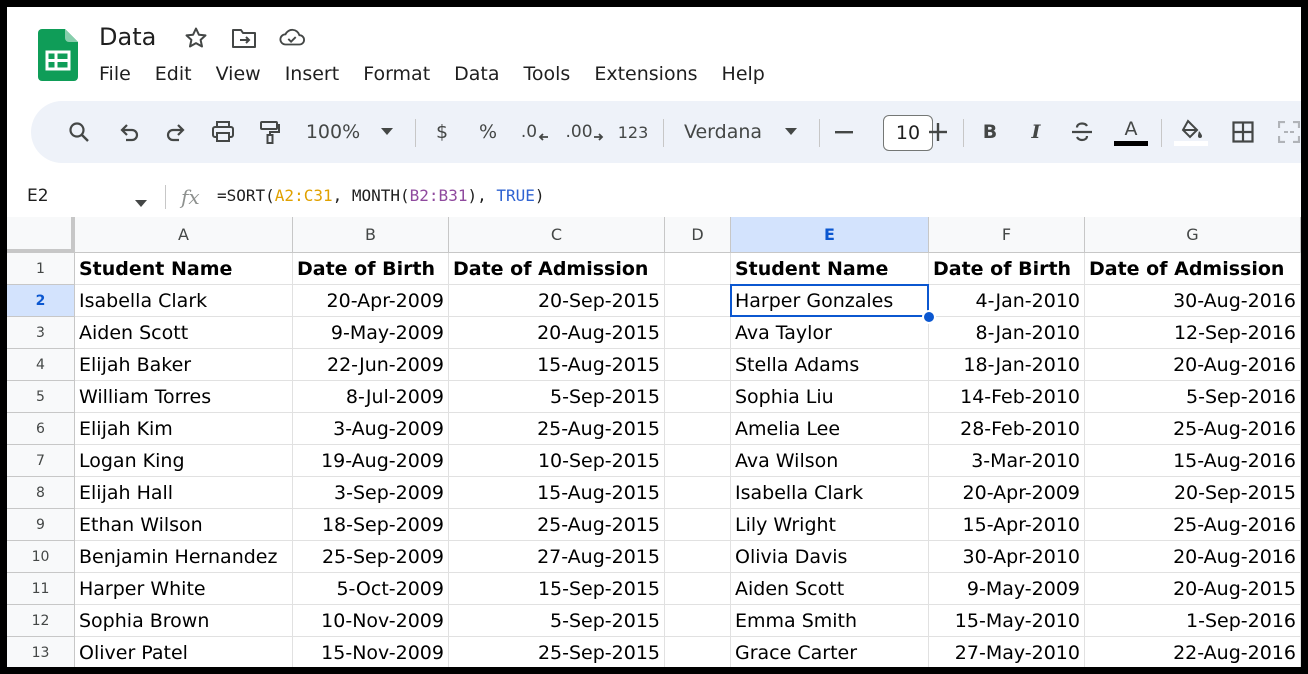 The image size is (1308, 674). I want to click on currency-button: $, so click(442, 132).